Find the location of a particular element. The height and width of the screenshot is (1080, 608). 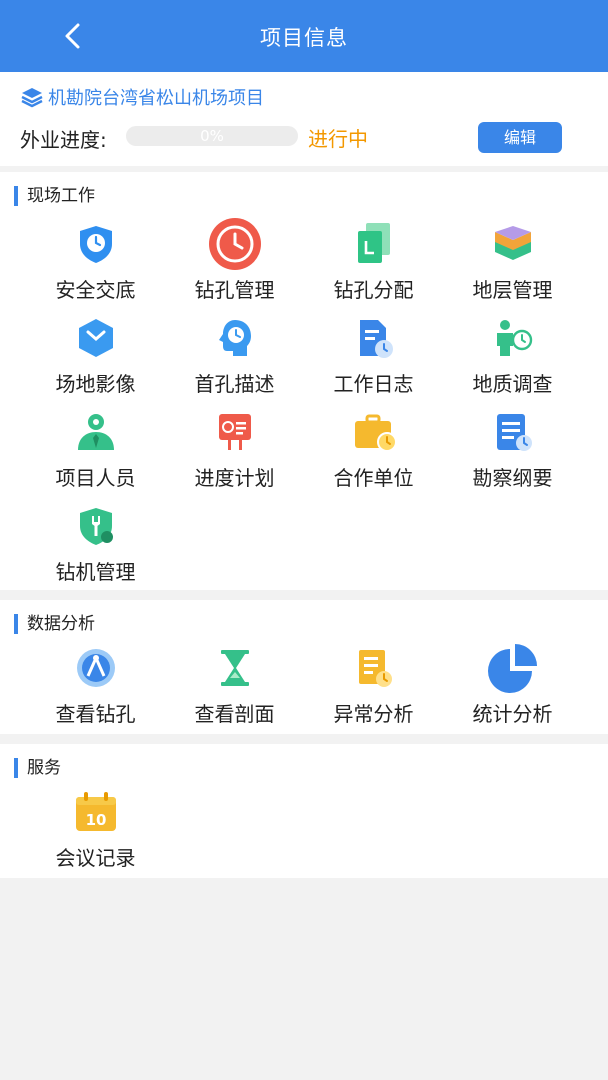

grid-item-drill-manage: 钻孔管理 is located at coordinates (234, 263).